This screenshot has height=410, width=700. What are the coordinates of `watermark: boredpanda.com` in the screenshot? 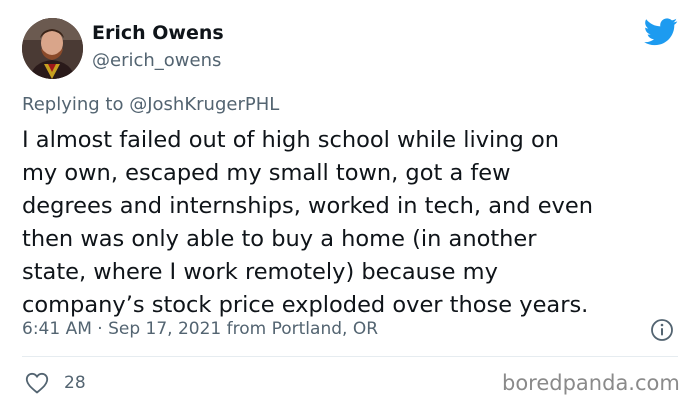 It's located at (591, 383).